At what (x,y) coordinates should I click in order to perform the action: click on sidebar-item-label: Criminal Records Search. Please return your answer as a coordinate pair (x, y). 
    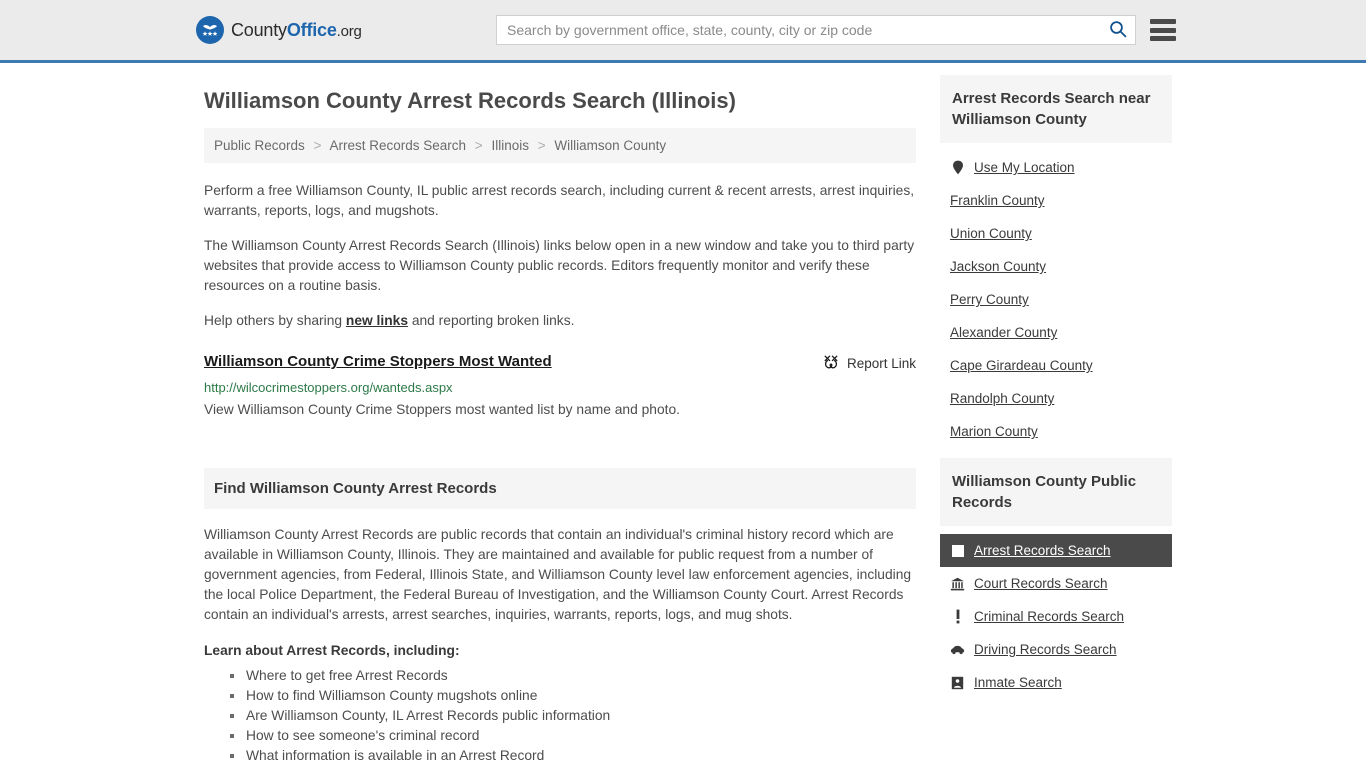
    Looking at the image, I should click on (1049, 616).